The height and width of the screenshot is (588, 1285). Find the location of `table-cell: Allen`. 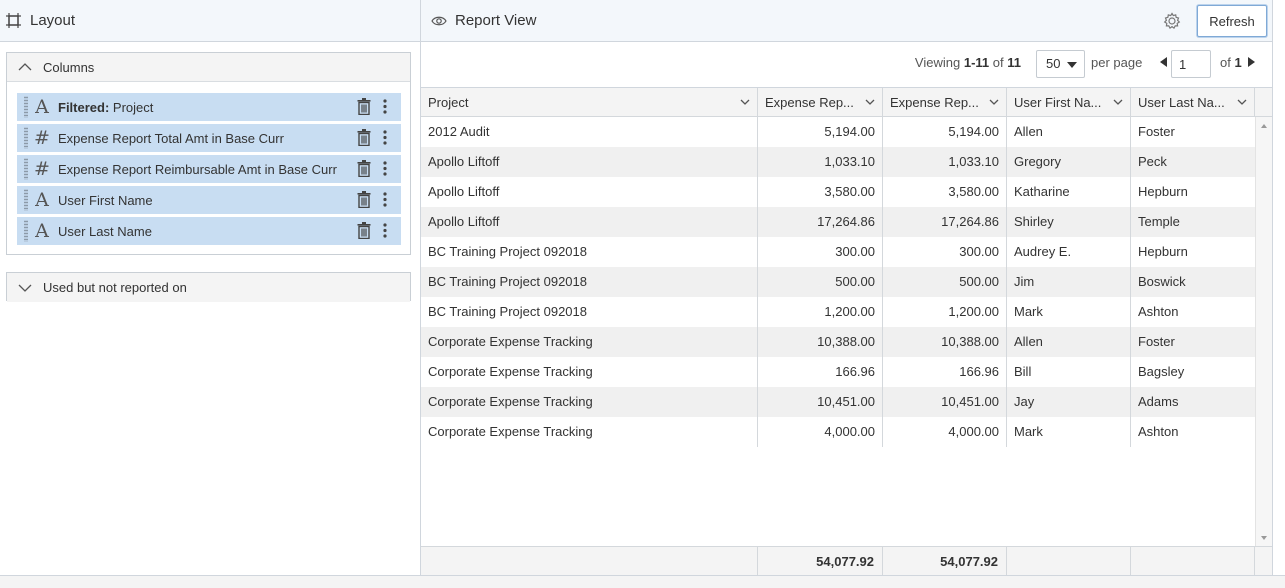

table-cell: Allen is located at coordinates (1028, 341).